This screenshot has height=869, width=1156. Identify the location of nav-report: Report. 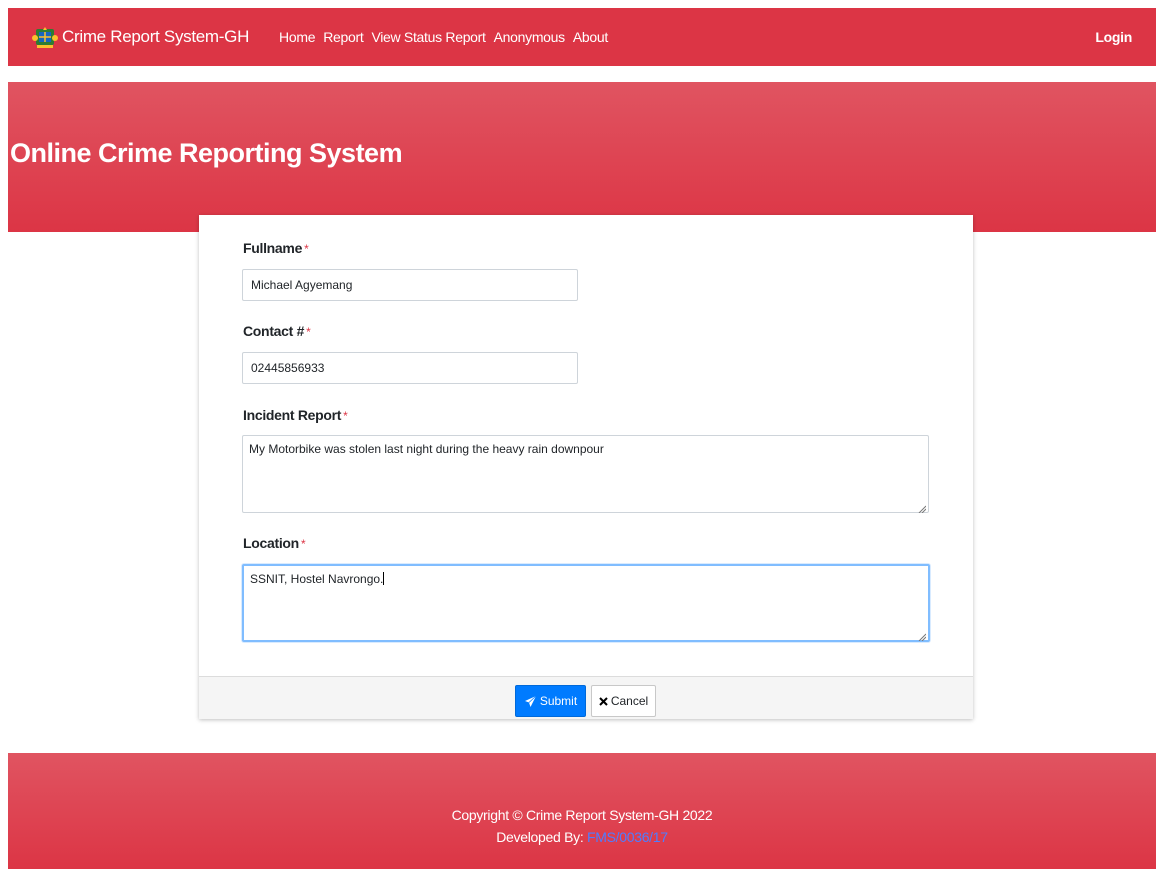
(343, 37).